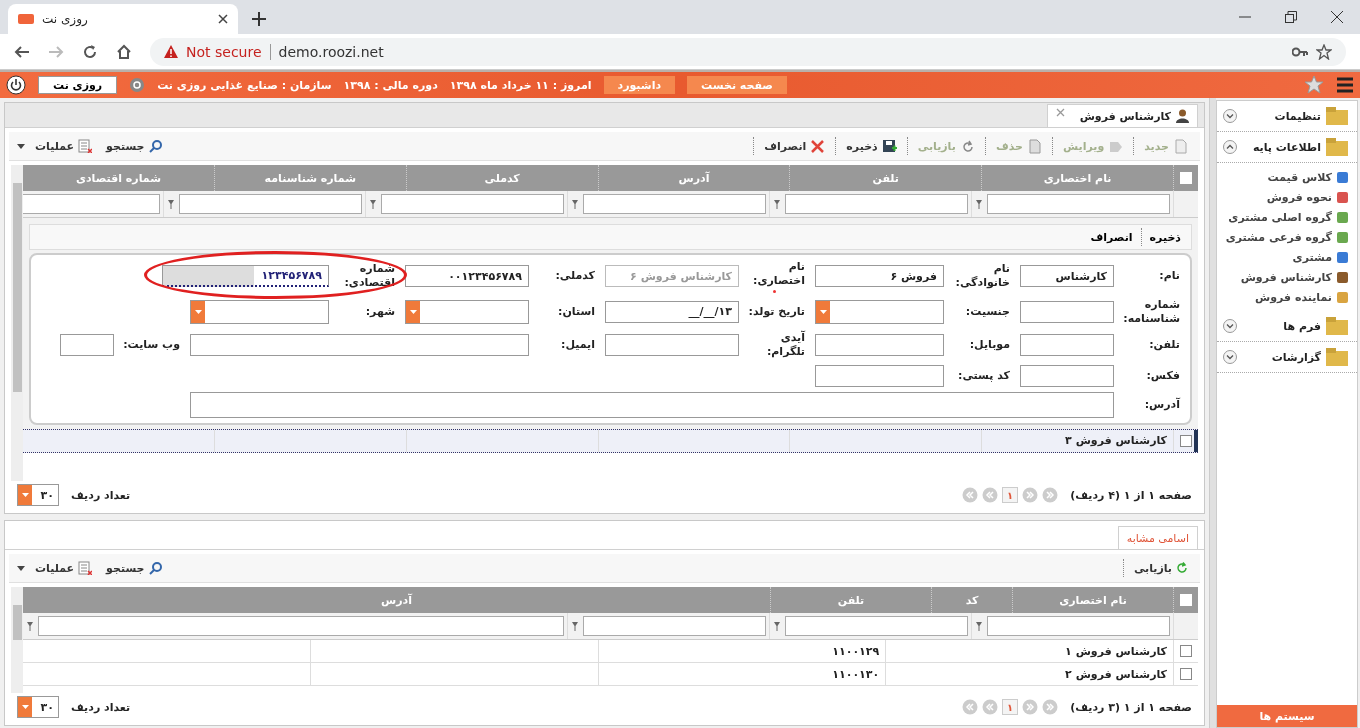 Image resolution: width=1360 pixels, height=728 pixels. I want to click on sidebar-item: گروه فرعی مشتری, so click(1283, 237).